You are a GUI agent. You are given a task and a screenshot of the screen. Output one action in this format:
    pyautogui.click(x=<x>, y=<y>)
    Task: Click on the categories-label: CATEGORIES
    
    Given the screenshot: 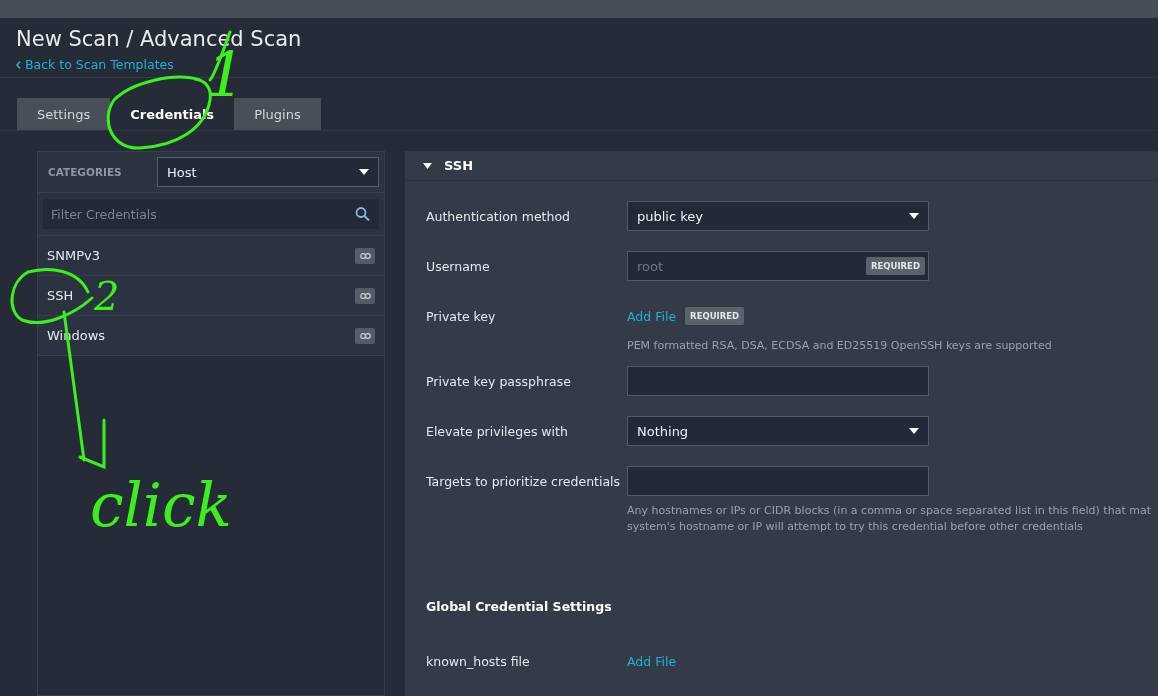 What is the action you would take?
    pyautogui.click(x=85, y=172)
    